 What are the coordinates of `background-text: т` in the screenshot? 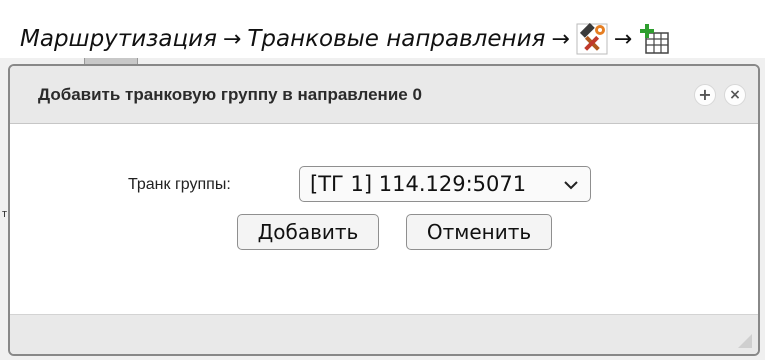 It's located at (5, 214).